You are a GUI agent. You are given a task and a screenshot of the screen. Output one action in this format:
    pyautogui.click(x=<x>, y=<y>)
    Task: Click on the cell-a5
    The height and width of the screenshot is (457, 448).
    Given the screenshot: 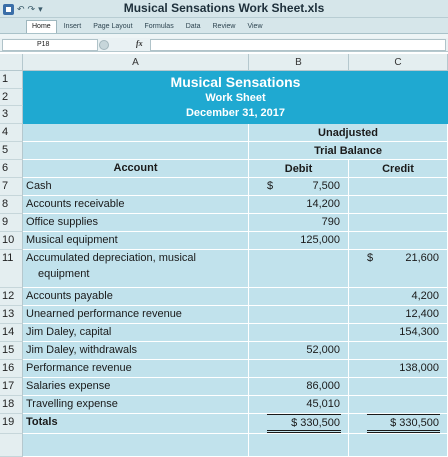 What is the action you would take?
    pyautogui.click(x=136, y=151)
    